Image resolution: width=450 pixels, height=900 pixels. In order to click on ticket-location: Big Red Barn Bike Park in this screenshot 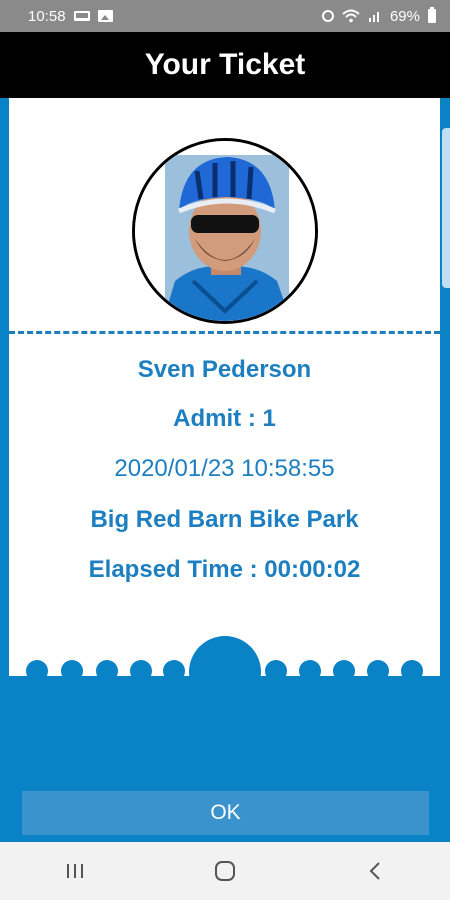, I will do `click(224, 519)`.